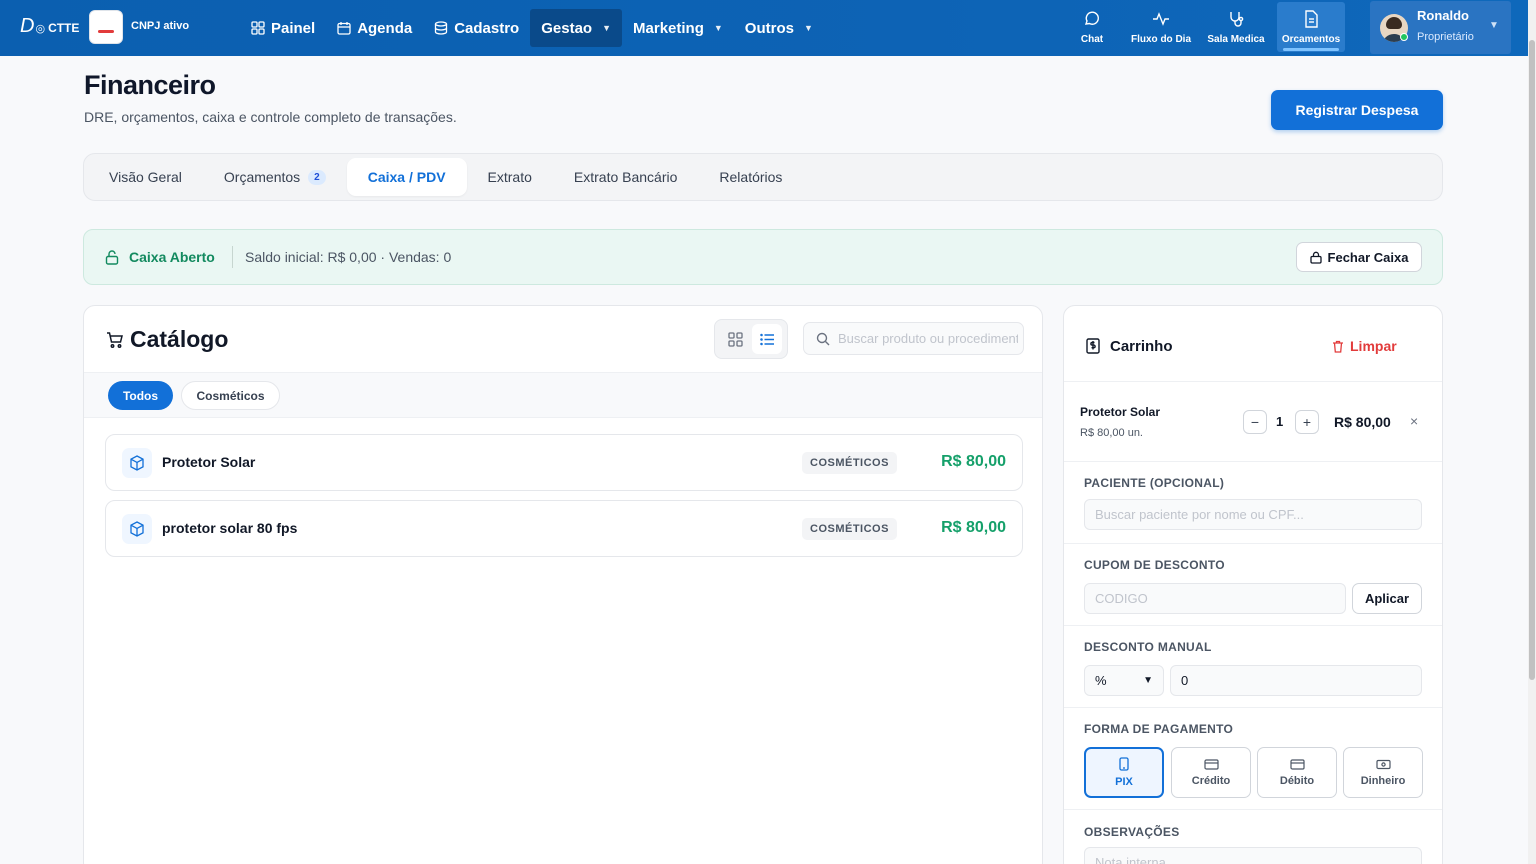 The image size is (1536, 864). What do you see at coordinates (1132, 832) in the screenshot?
I see `notes-label: OBSERVAÇÕES` at bounding box center [1132, 832].